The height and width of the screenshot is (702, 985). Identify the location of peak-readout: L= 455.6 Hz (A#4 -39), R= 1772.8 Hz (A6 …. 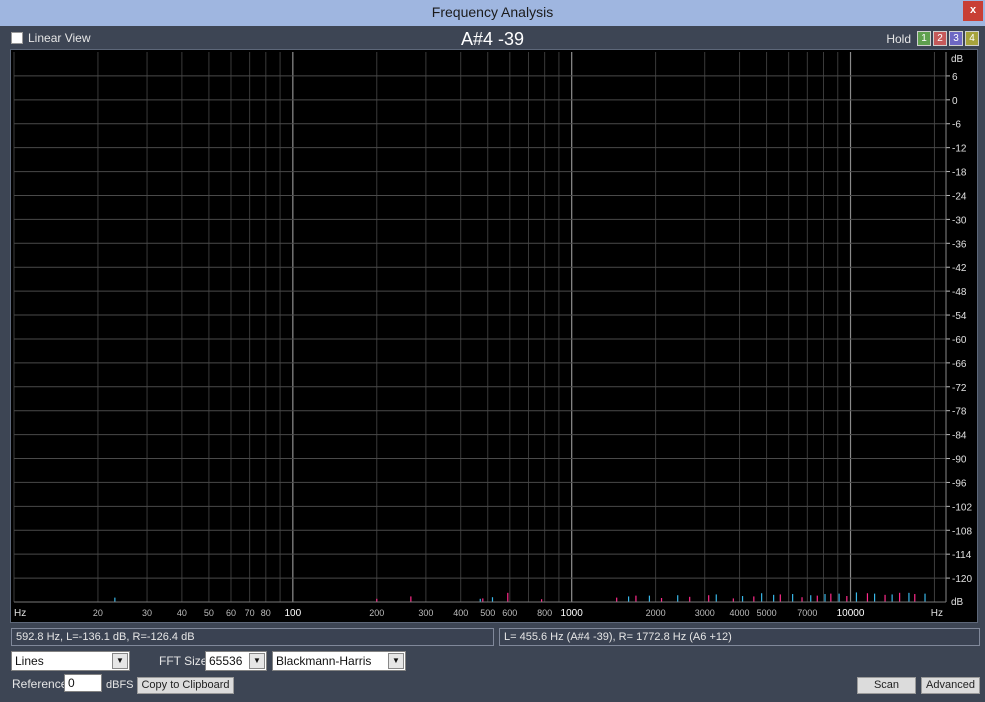
(739, 637).